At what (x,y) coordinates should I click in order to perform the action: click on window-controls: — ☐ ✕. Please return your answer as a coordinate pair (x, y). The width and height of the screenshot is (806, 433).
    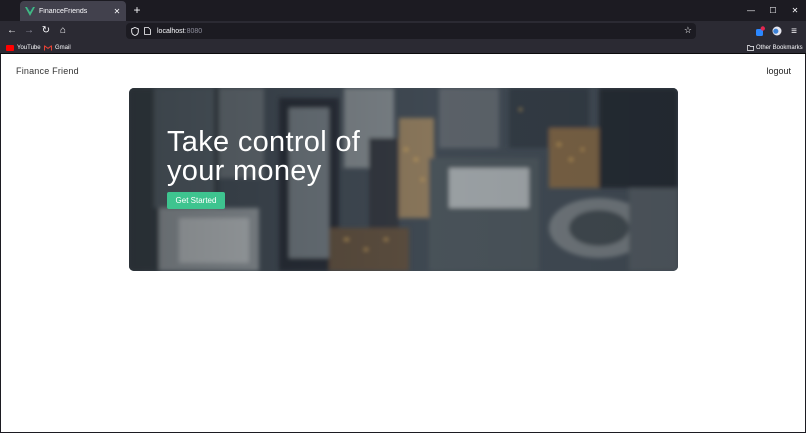
    Looking at the image, I should click on (773, 10).